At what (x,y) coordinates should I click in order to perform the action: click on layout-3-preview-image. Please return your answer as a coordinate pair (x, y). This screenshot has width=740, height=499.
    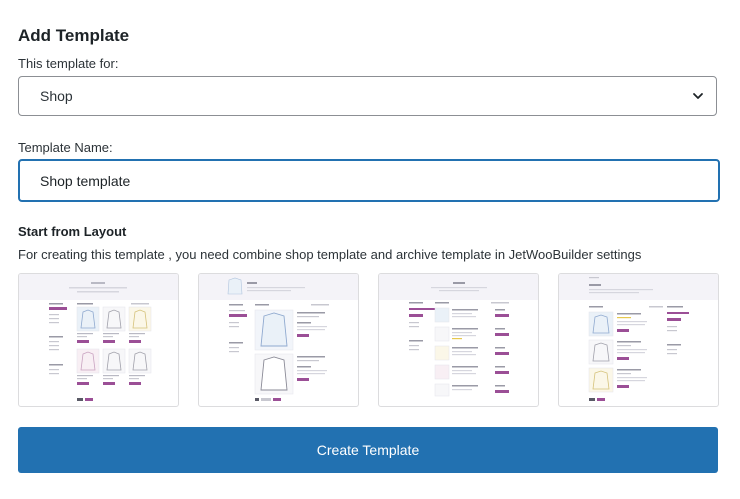
    Looking at the image, I should click on (458, 335).